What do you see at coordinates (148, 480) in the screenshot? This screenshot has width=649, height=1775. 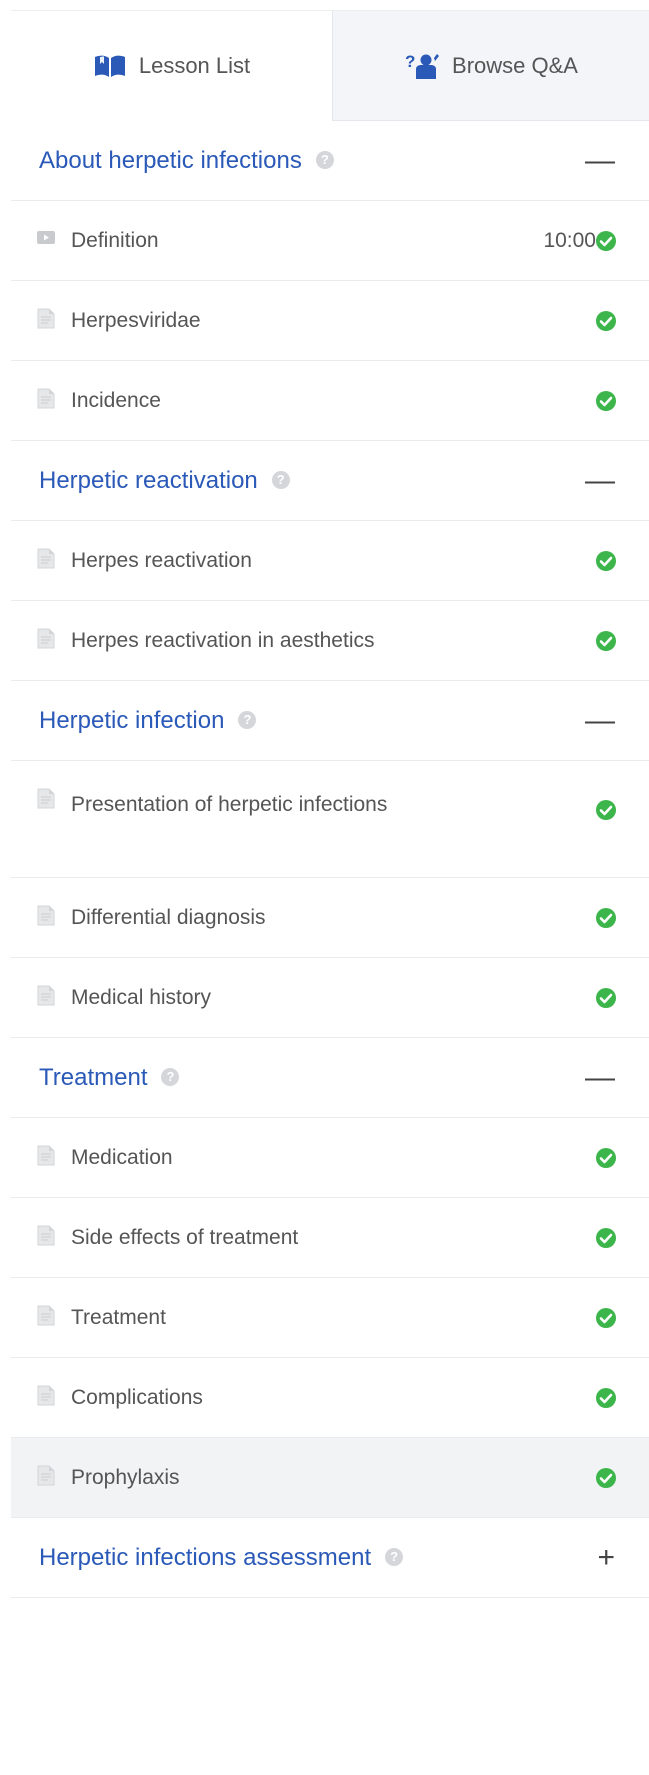 I see `section-title-text: Herpetic reactivation` at bounding box center [148, 480].